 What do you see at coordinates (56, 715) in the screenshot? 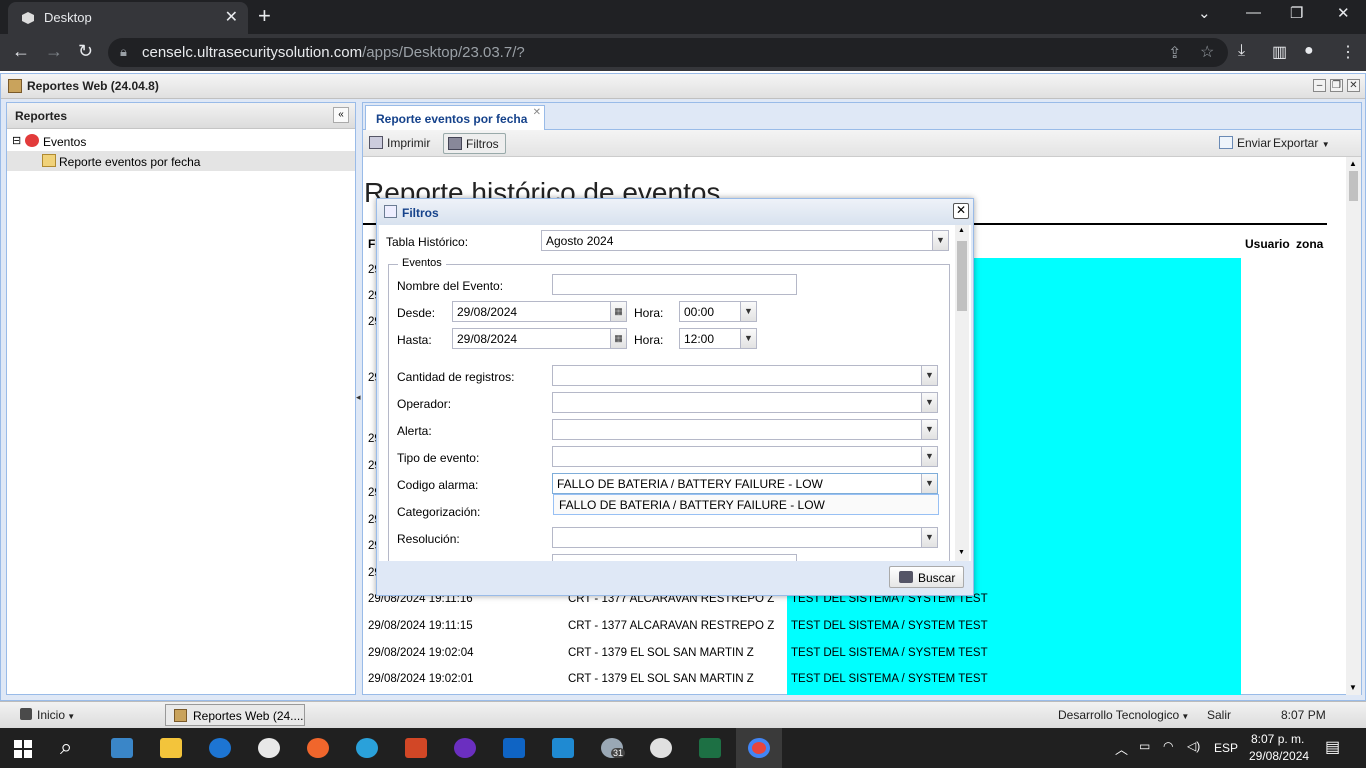
I see `inicio-button: Inicio ▼` at bounding box center [56, 715].